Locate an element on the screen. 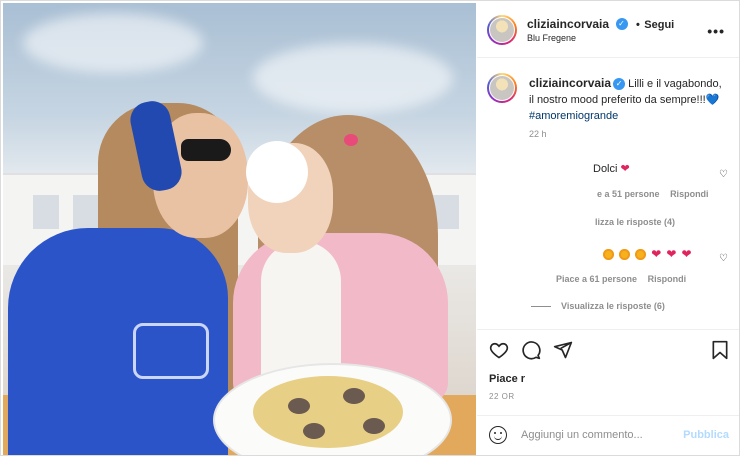 This screenshot has width=740, height=456. view-replies: Visualizza le risposte (6) is located at coordinates (598, 306).